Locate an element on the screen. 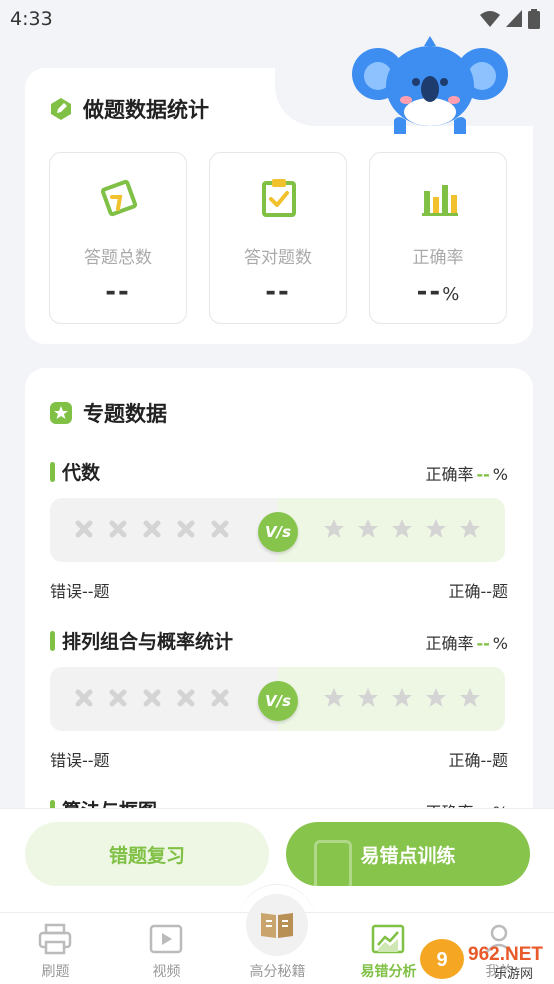 Image resolution: width=554 pixels, height=984 pixels. stat-rate-value: --% is located at coordinates (438, 292).